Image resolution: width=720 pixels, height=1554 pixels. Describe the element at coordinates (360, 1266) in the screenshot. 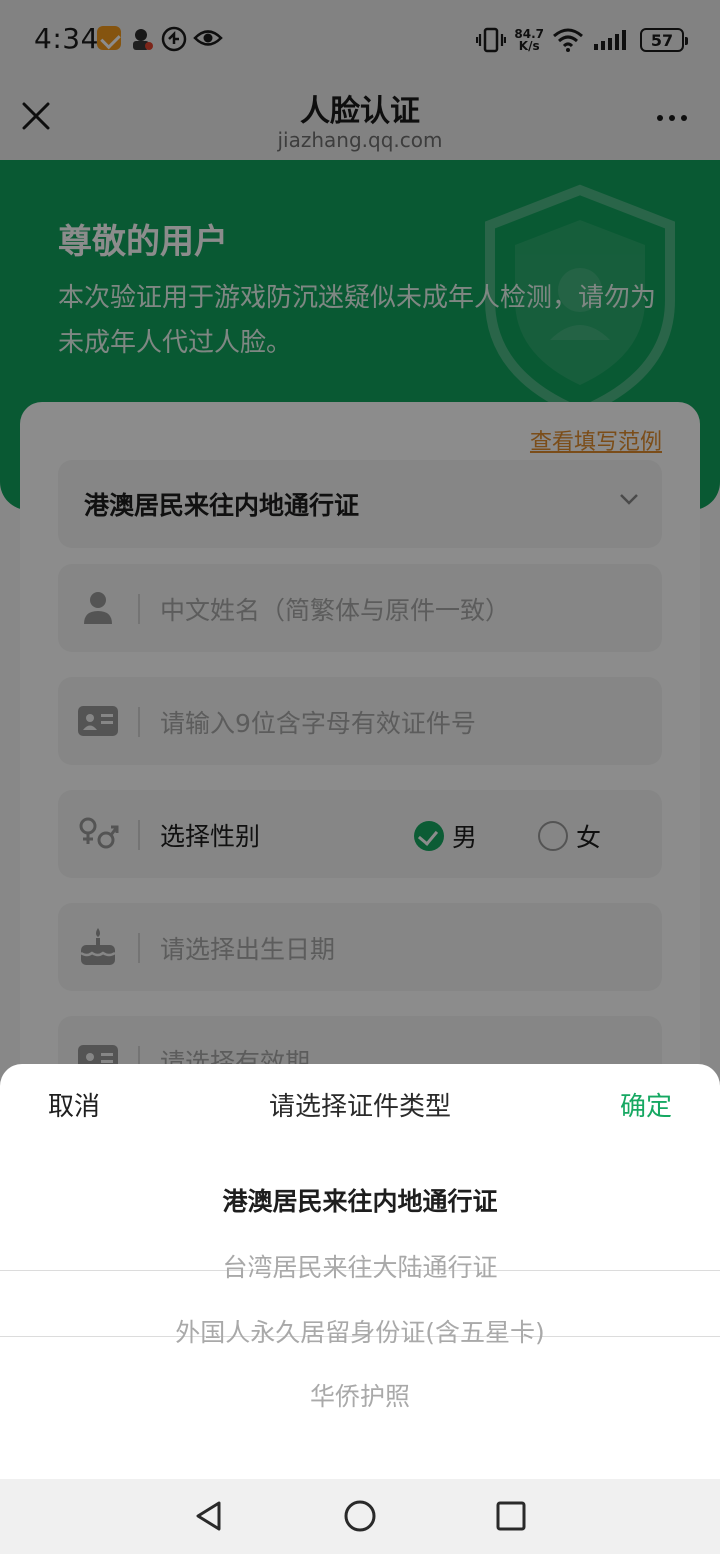

I see `picker-option: 台湾居民来往大陆通行证` at that location.